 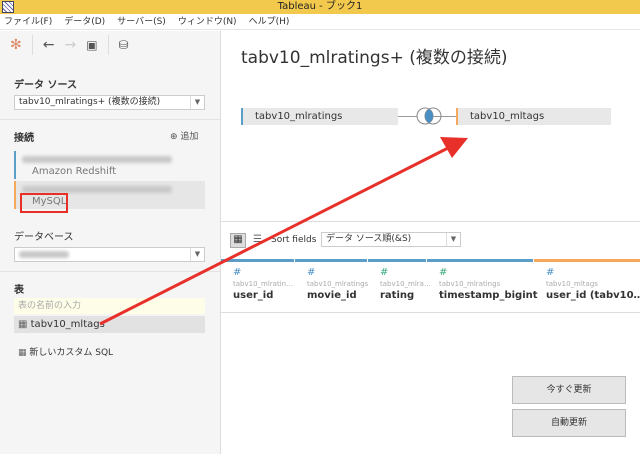 I want to click on sort-value: データ ソース順(&S), so click(x=369, y=239).